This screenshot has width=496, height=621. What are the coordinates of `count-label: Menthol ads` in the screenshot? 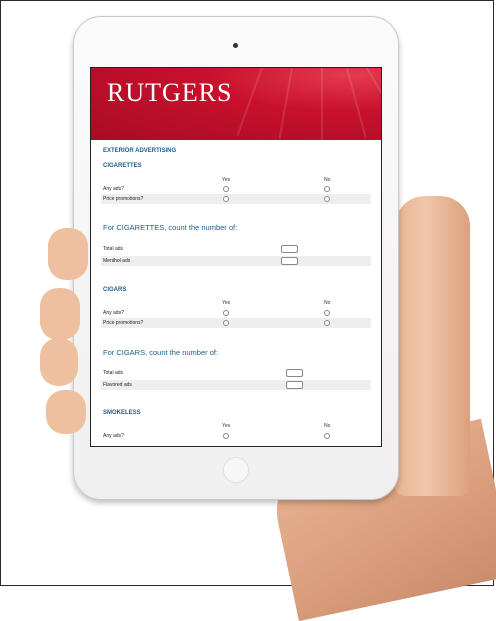 It's located at (117, 261).